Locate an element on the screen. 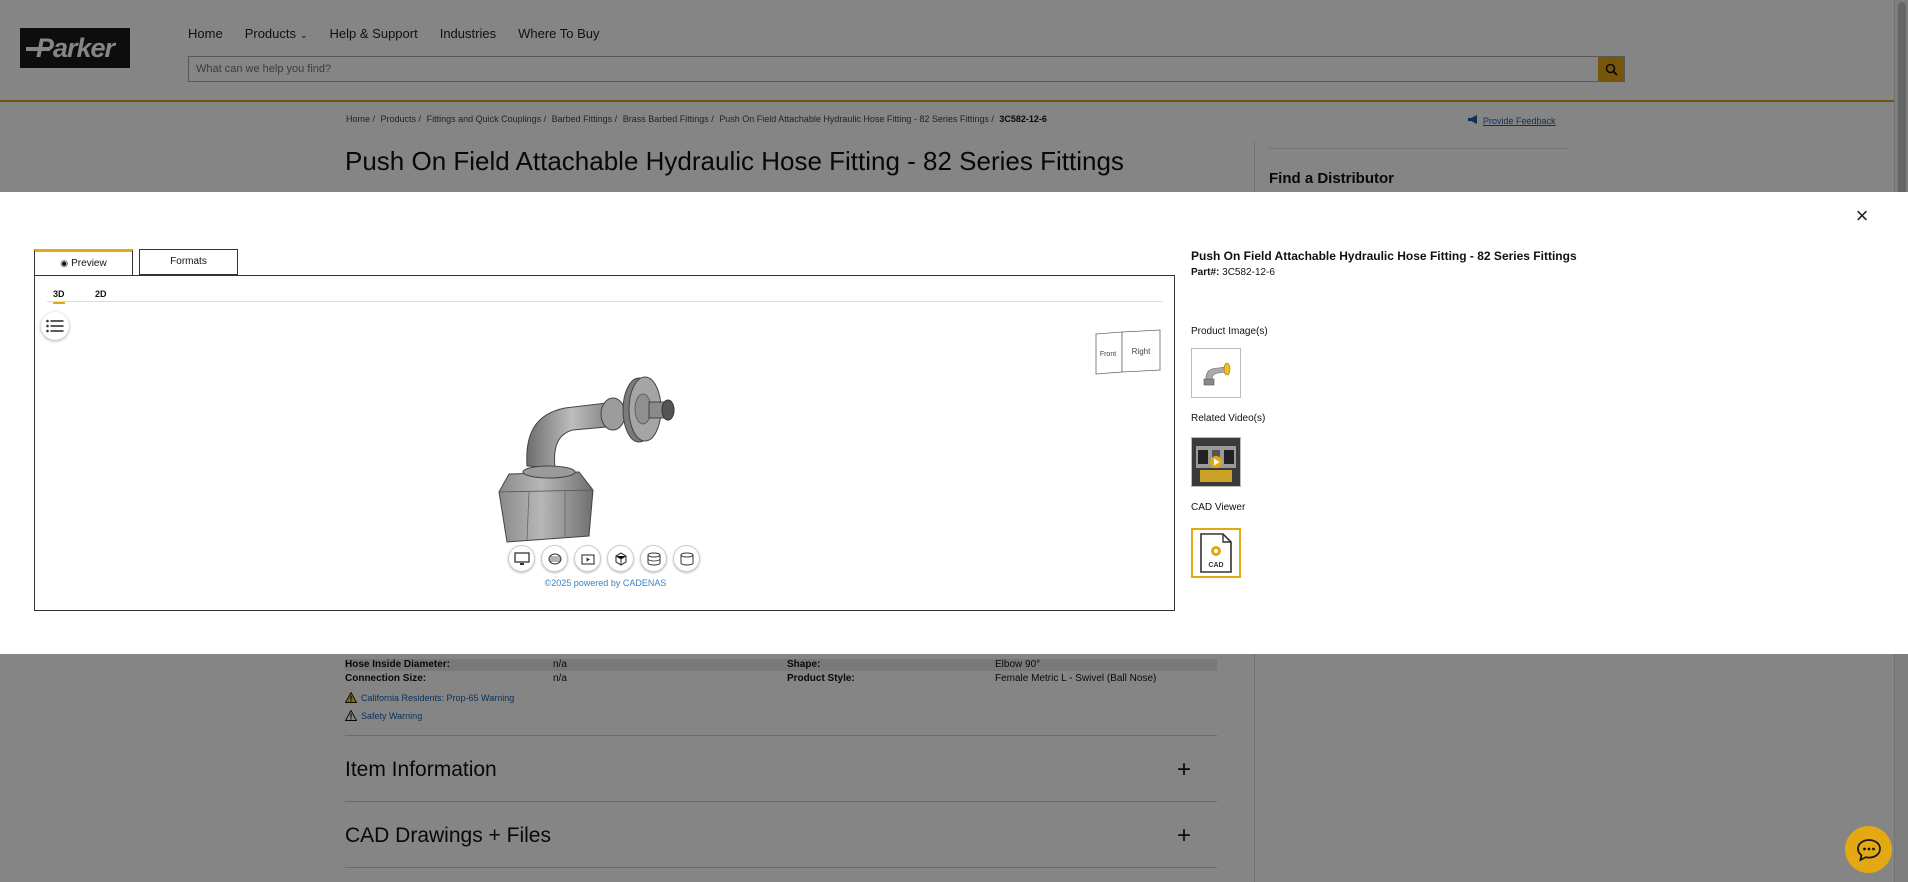  animation-button is located at coordinates (587, 558).